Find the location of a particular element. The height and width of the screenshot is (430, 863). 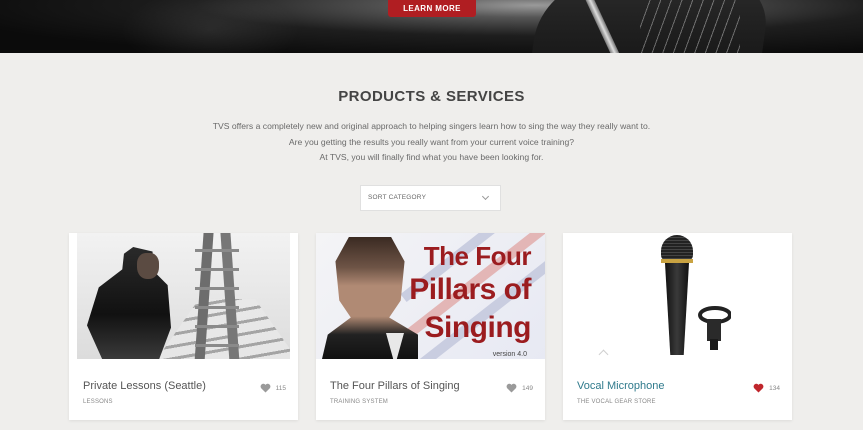

guitar-strings is located at coordinates (690, 26).